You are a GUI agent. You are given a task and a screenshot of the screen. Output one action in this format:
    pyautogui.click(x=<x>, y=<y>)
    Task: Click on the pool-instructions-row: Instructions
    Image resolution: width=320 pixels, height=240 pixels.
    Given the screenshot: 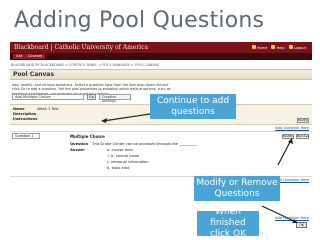 What is the action you would take?
    pyautogui.click(x=25, y=119)
    